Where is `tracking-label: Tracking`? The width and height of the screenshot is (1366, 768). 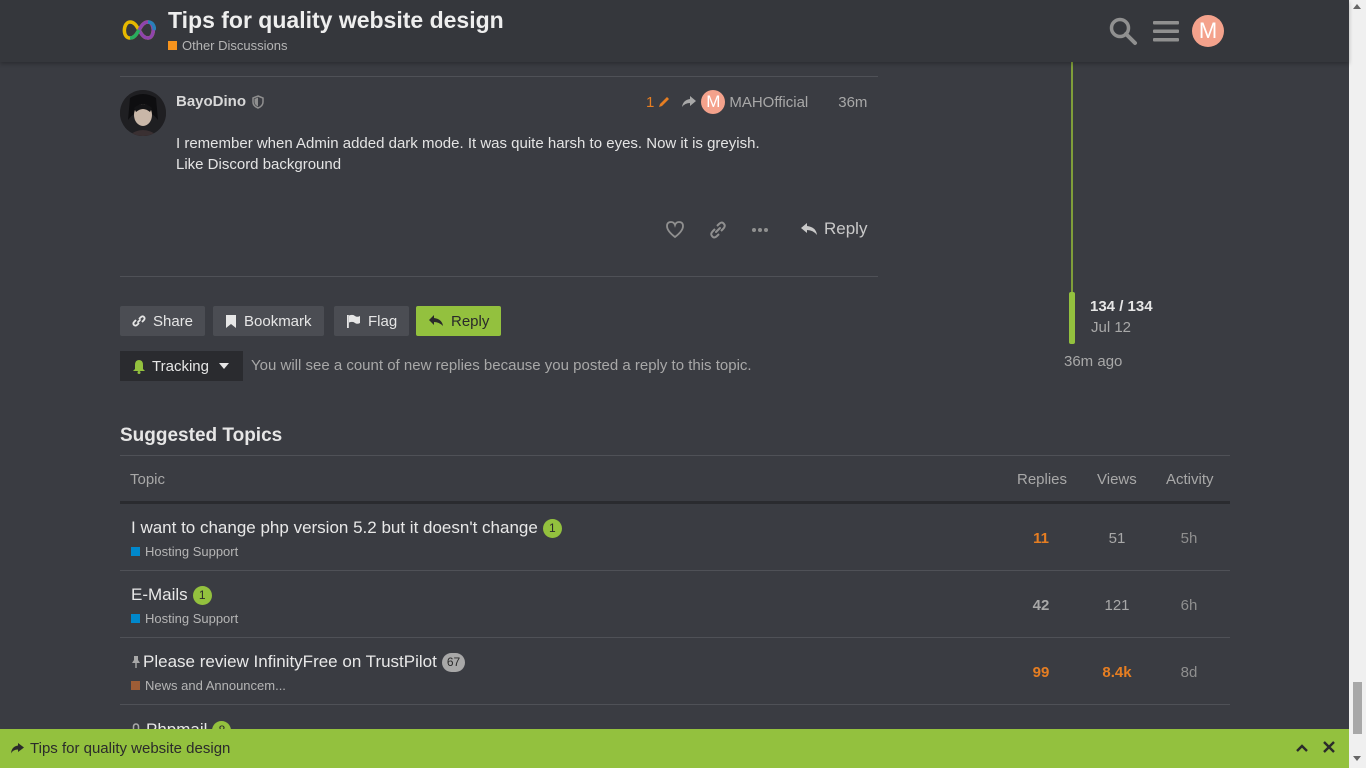 tracking-label: Tracking is located at coordinates (180, 366).